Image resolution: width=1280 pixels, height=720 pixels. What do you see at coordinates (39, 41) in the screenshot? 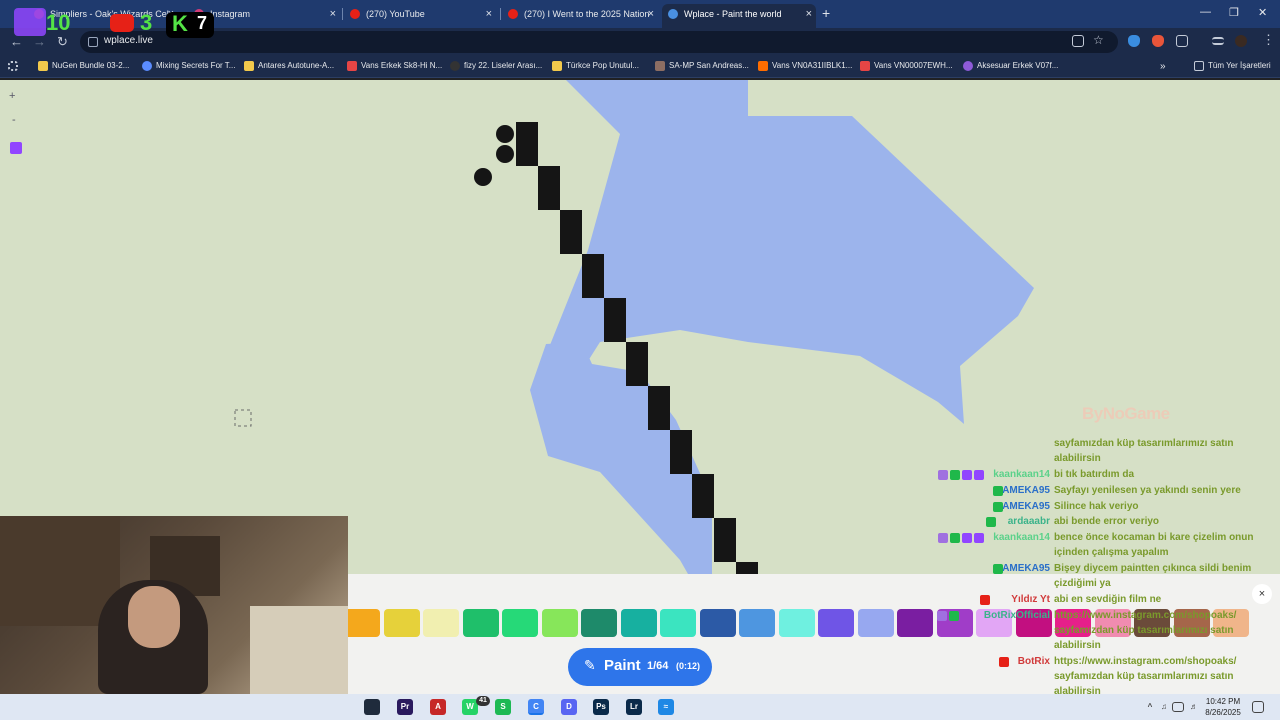
I see `forward-icon: →` at bounding box center [39, 41].